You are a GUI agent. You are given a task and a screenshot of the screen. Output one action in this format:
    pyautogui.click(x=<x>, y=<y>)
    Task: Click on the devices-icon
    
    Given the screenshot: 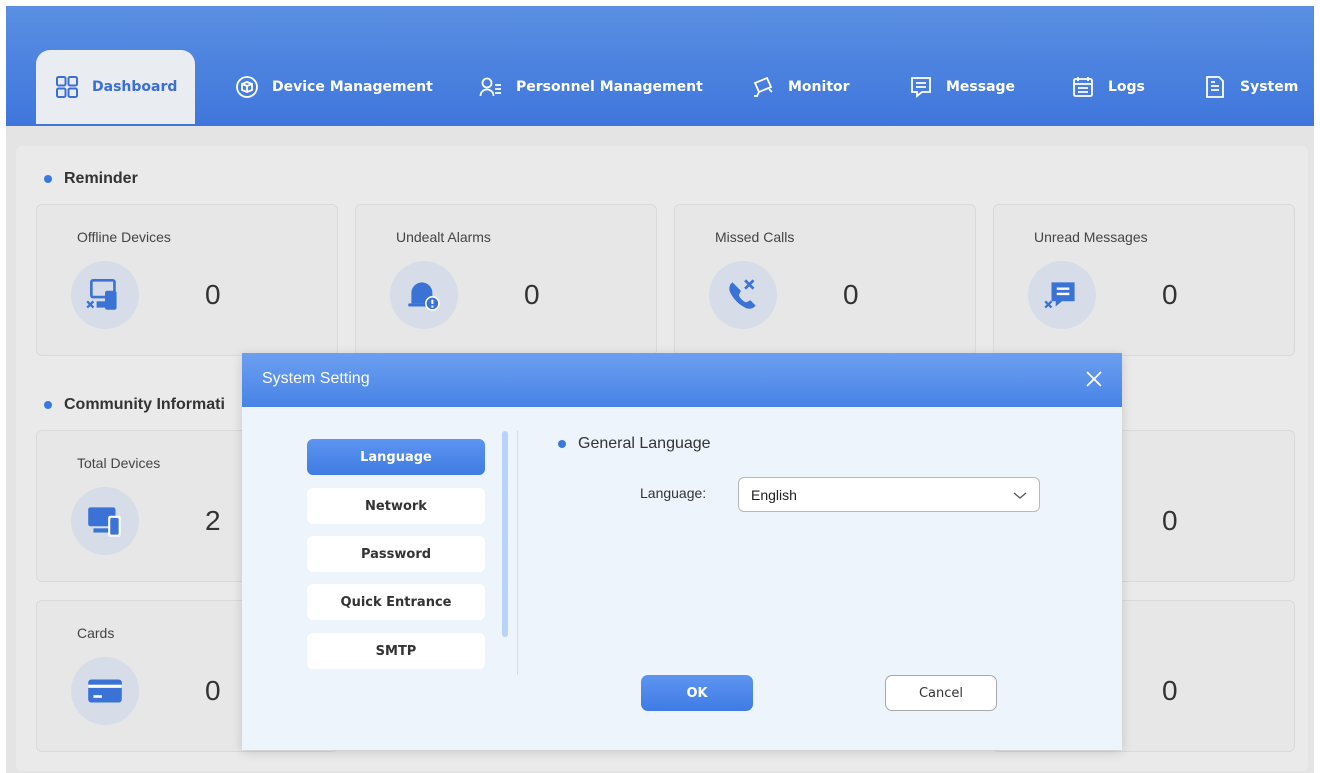 What is the action you would take?
    pyautogui.click(x=105, y=521)
    